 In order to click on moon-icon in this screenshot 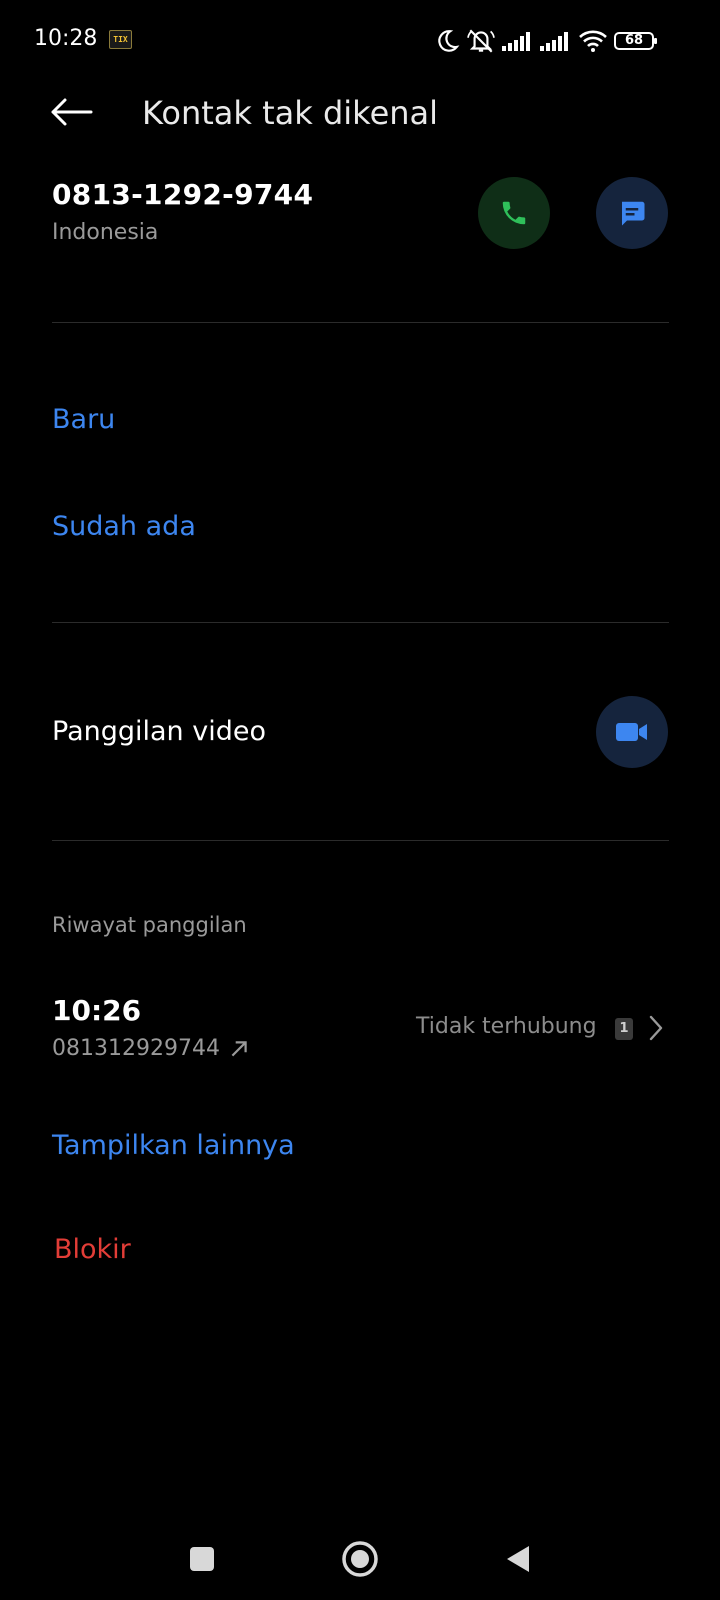, I will do `click(449, 41)`.